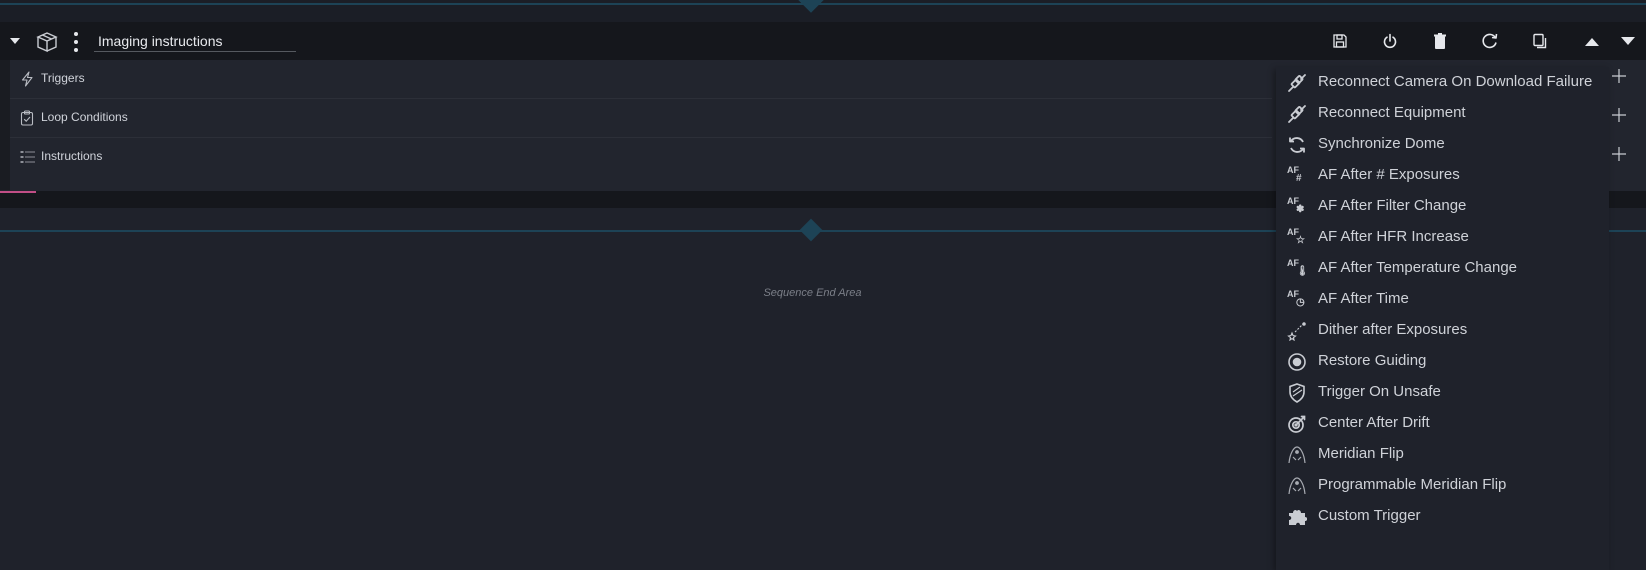  I want to click on af-filter-icon: AF ✽, so click(1296, 205).